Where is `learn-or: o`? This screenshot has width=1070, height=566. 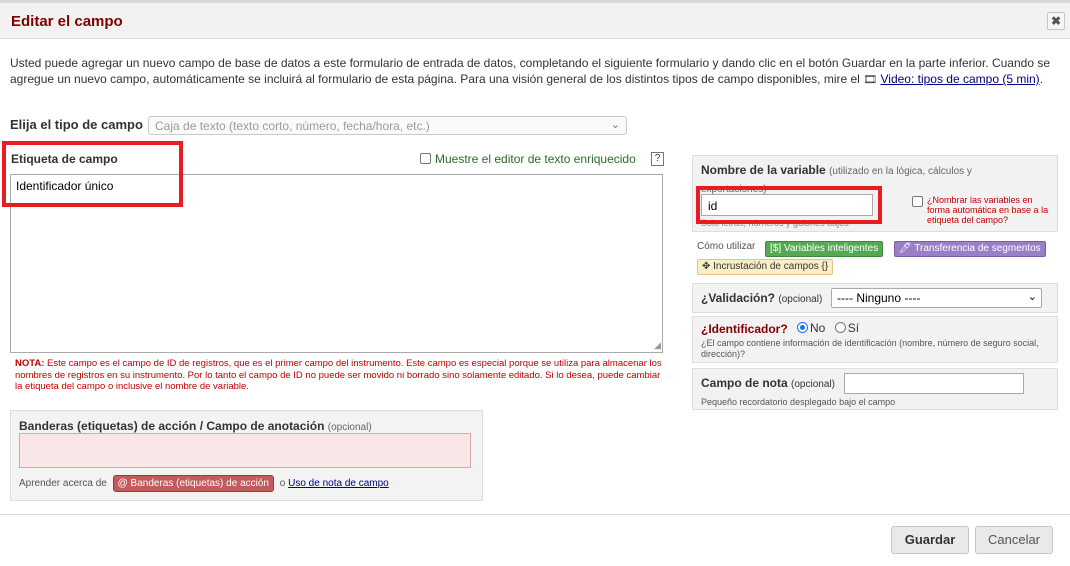
learn-or: o is located at coordinates (282, 483).